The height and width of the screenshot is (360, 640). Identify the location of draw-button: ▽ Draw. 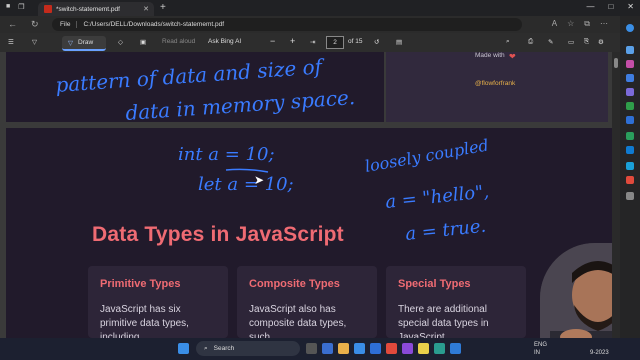
(84, 43).